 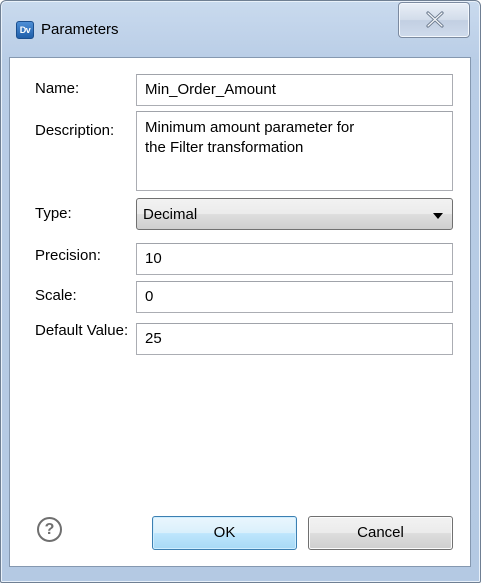 What do you see at coordinates (240, 574) in the screenshot?
I see `window-bottom-edge` at bounding box center [240, 574].